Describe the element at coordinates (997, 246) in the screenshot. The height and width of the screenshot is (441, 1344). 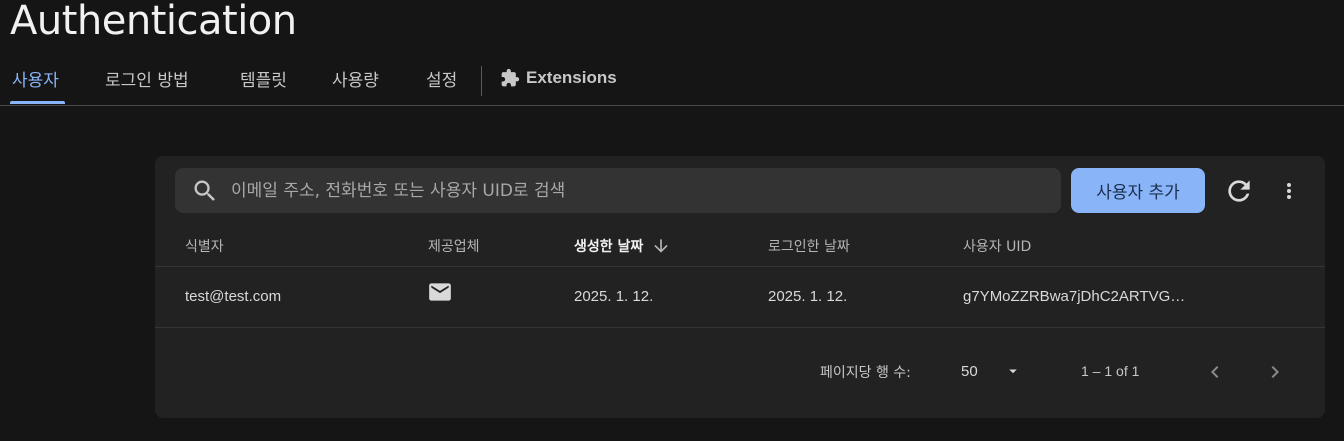
I see `column-header-uid: 사용자 UID` at that location.